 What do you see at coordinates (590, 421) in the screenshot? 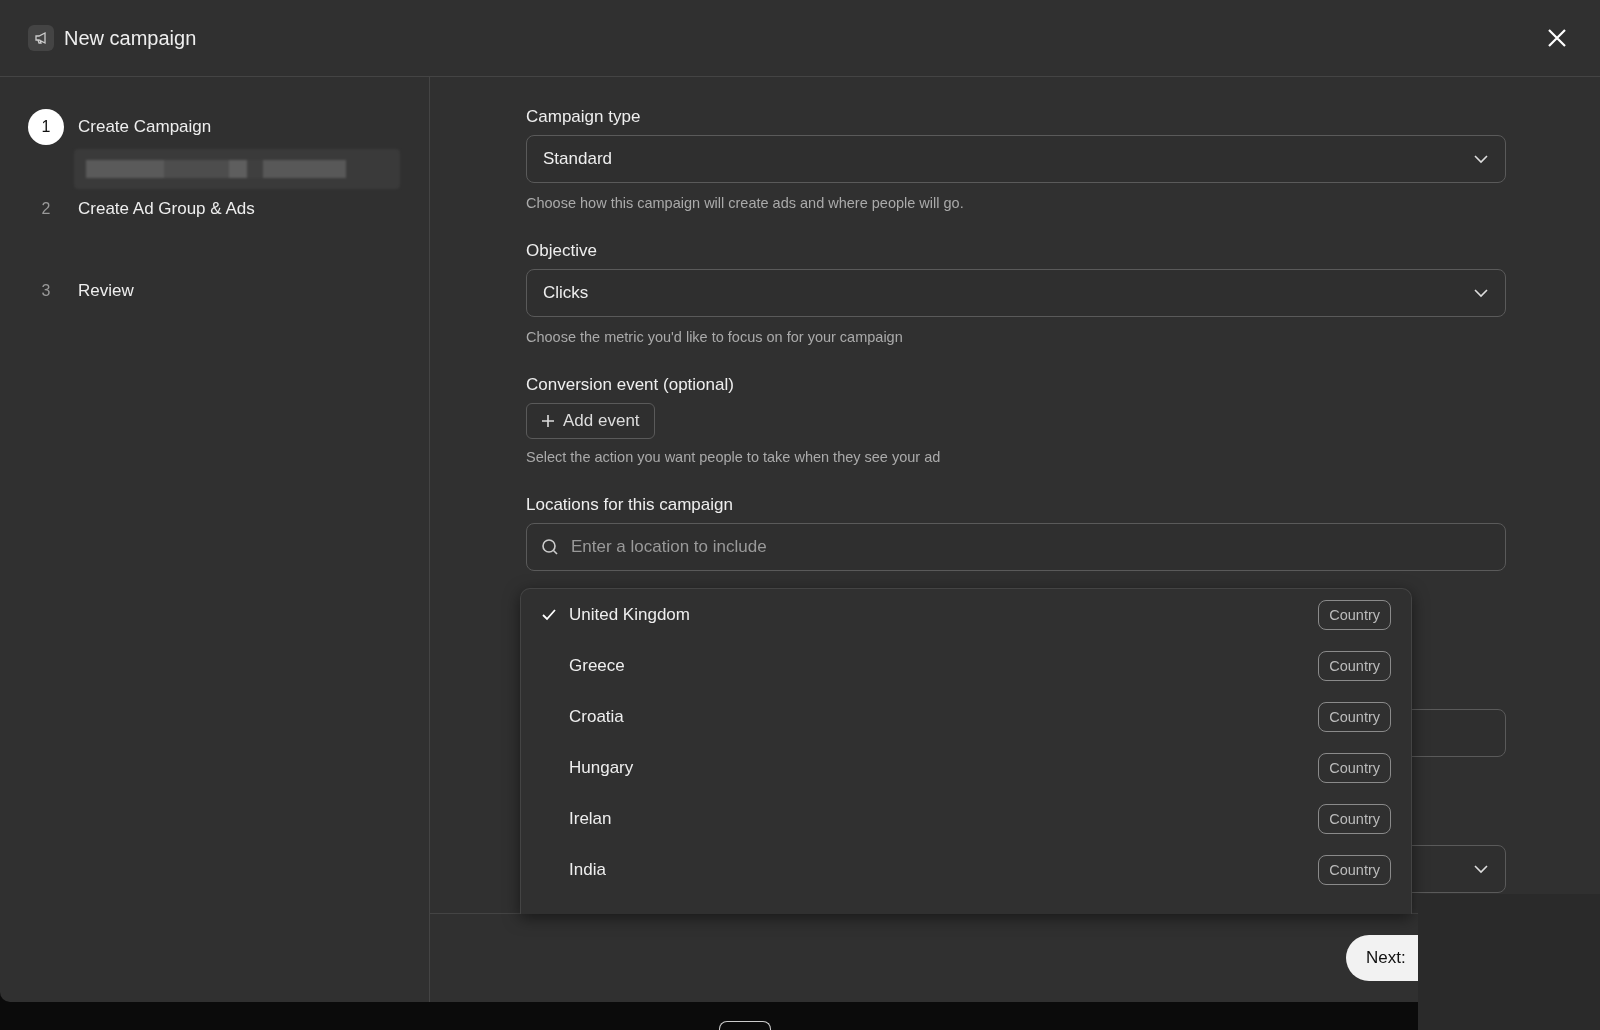
I see `add-event-button: Add event` at bounding box center [590, 421].